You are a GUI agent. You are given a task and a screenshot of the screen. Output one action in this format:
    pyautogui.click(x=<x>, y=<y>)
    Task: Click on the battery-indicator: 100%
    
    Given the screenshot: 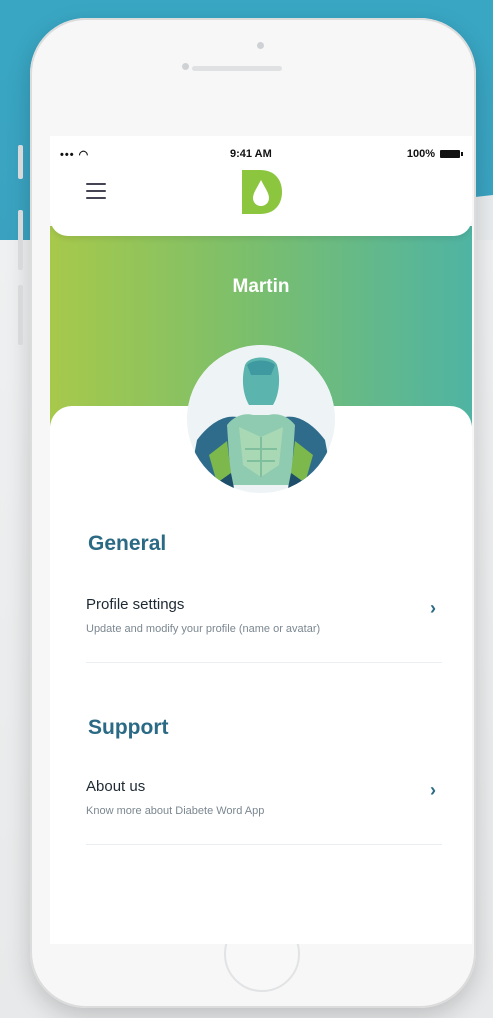 What is the action you would take?
    pyautogui.click(x=434, y=154)
    